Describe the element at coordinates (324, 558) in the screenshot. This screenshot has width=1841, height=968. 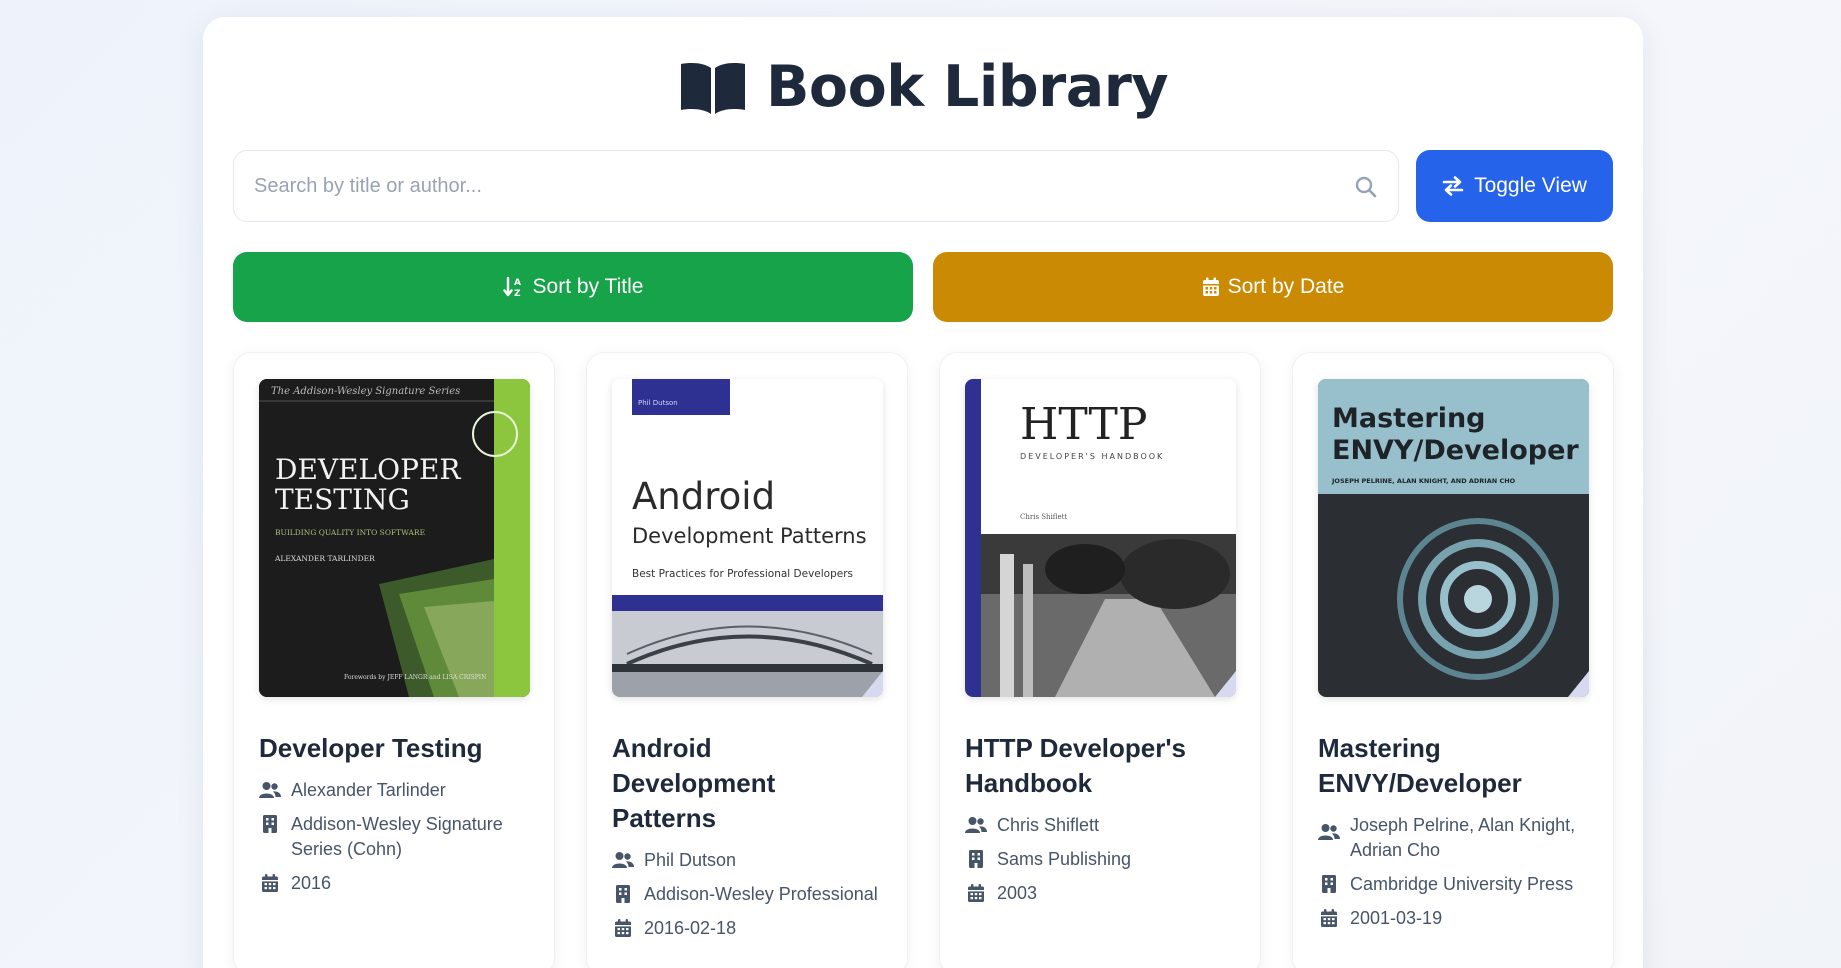
I see `svg-text: ALEXANDER TARLINDER` at that location.